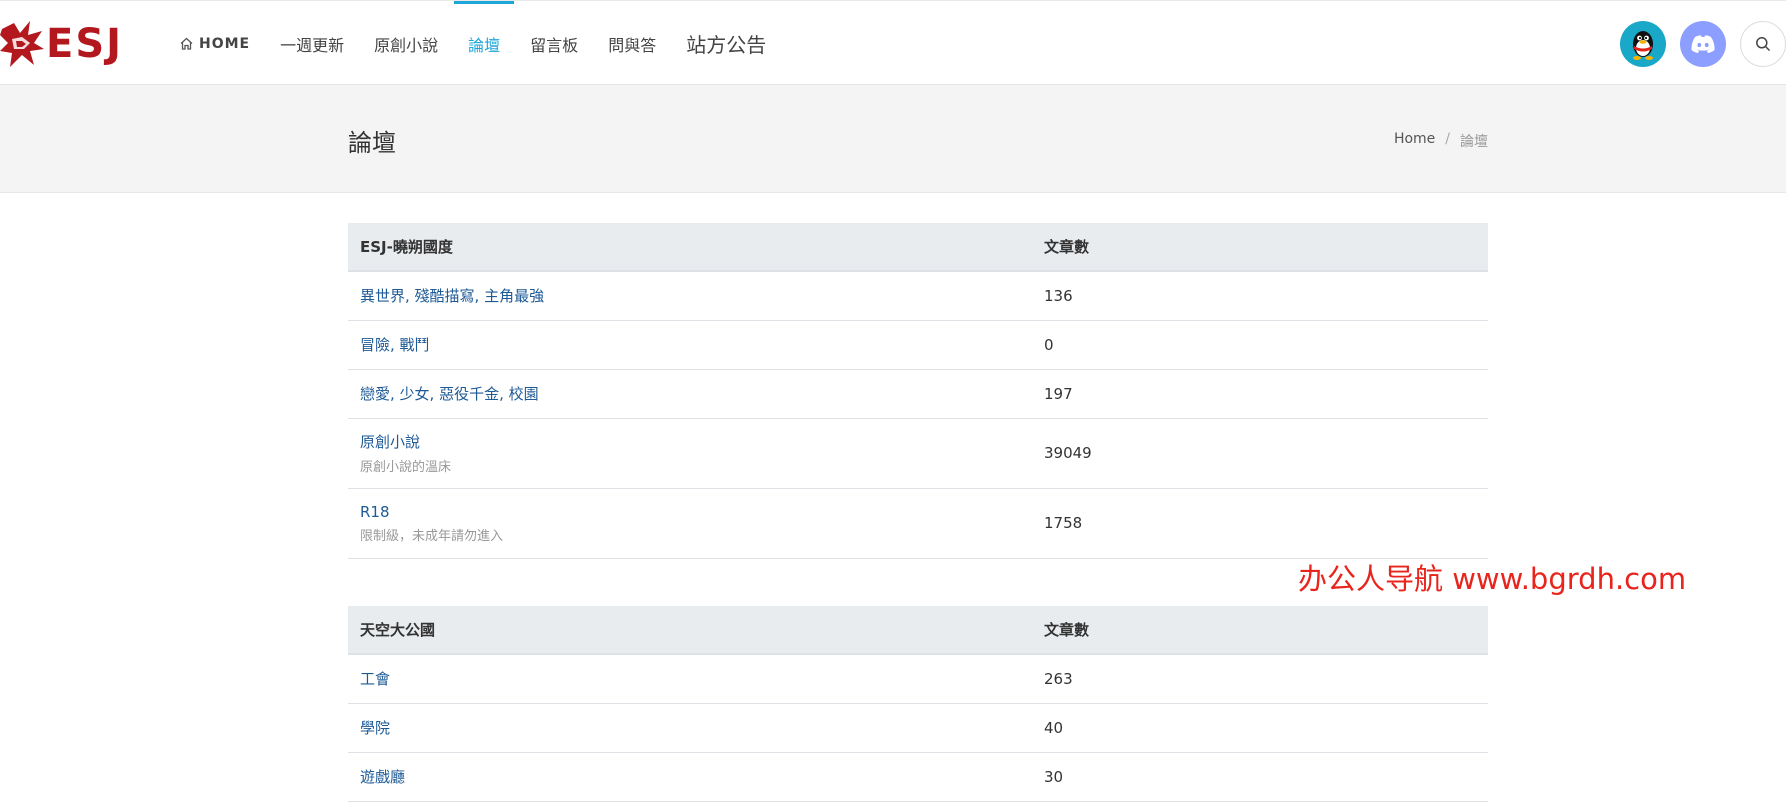 The image size is (1786, 805). I want to click on nav-item-home: HOME, so click(215, 43).